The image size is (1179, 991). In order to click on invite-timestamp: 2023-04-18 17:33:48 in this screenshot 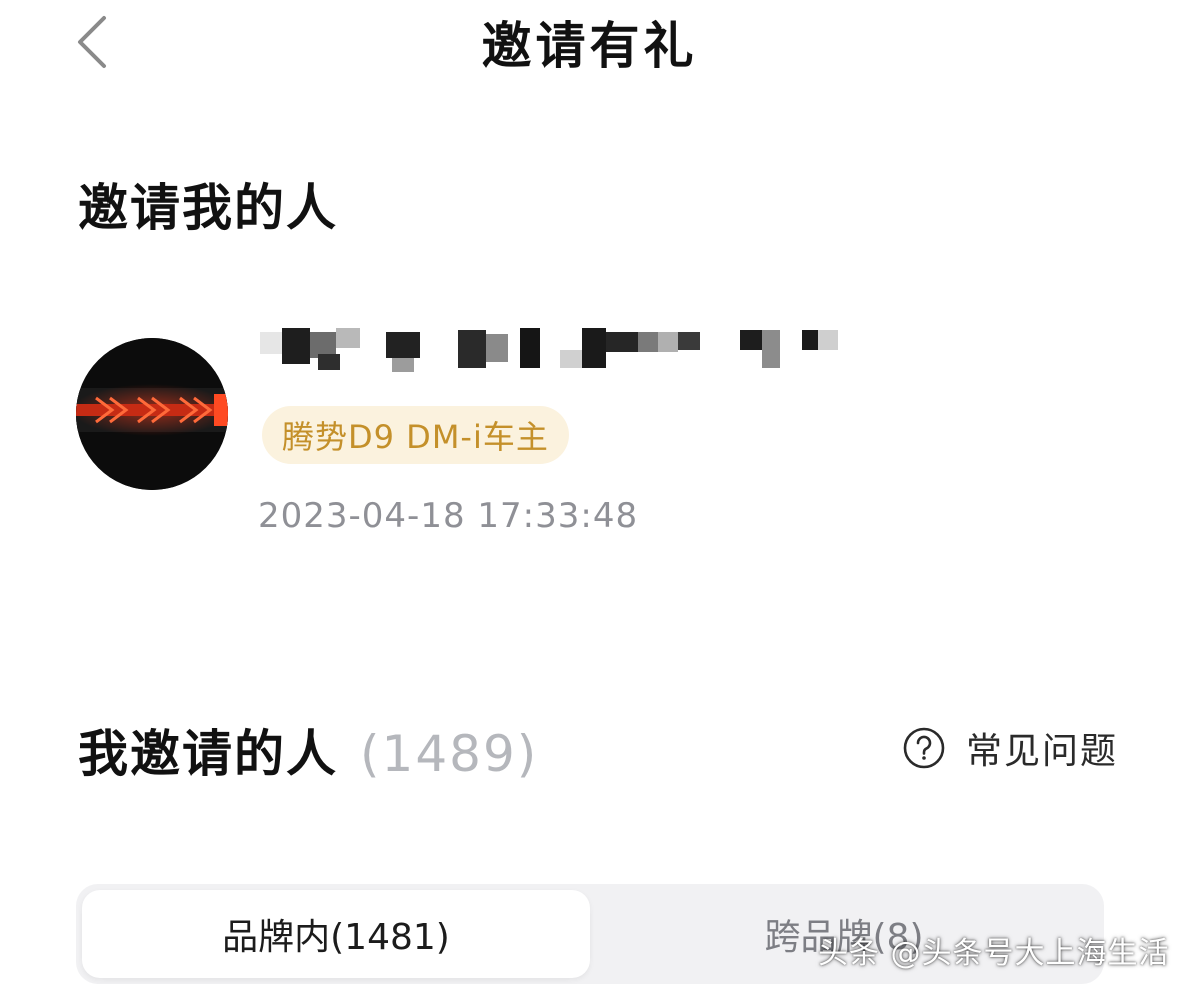, I will do `click(448, 516)`.